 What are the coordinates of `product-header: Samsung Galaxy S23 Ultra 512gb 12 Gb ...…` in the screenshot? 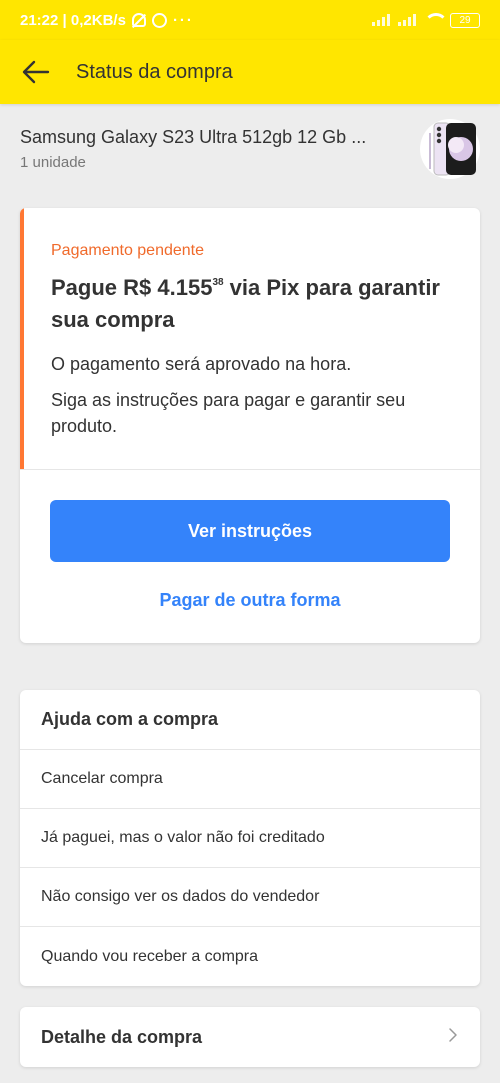 It's located at (250, 149).